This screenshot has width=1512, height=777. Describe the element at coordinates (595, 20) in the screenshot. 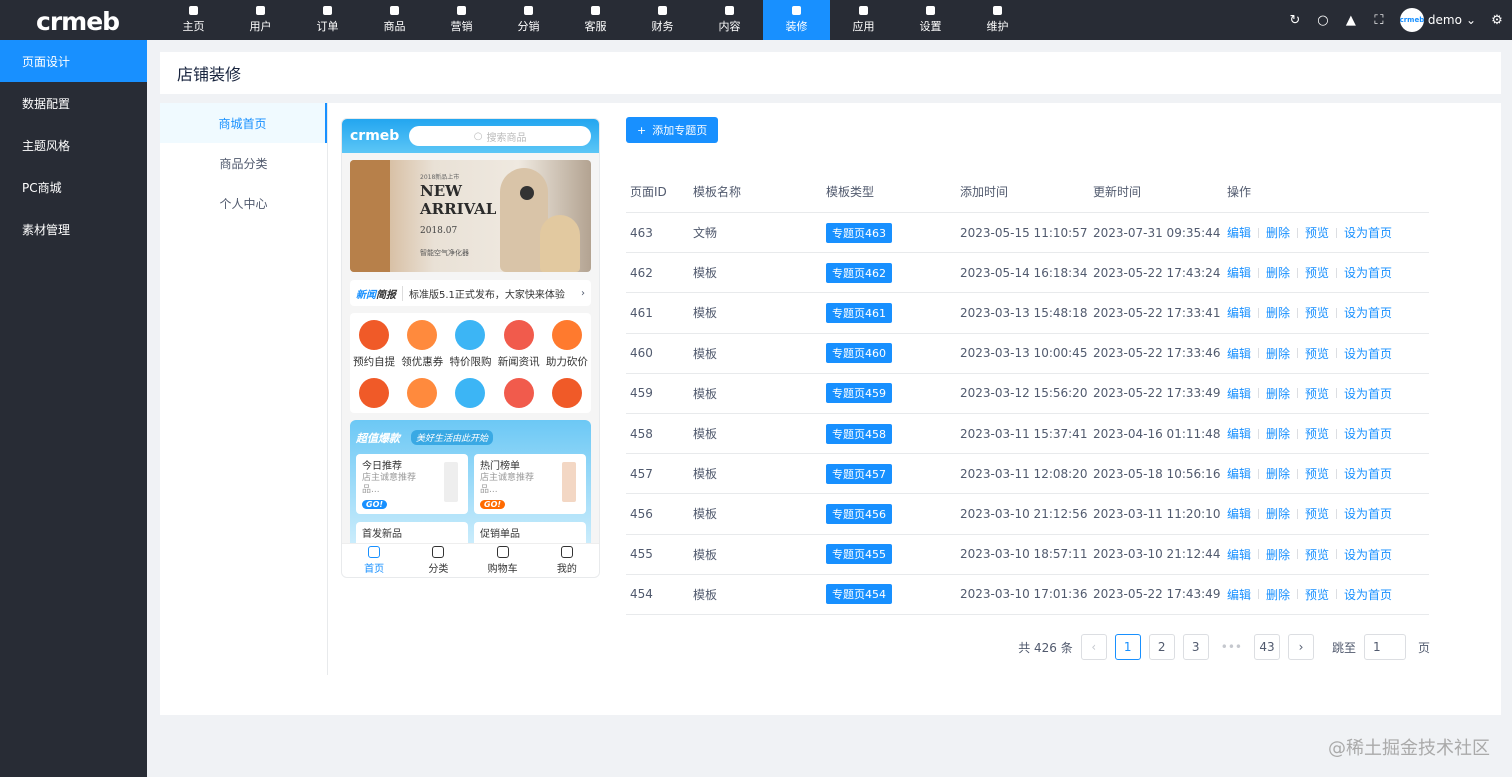

I see `nav-item-6: 客服` at that location.